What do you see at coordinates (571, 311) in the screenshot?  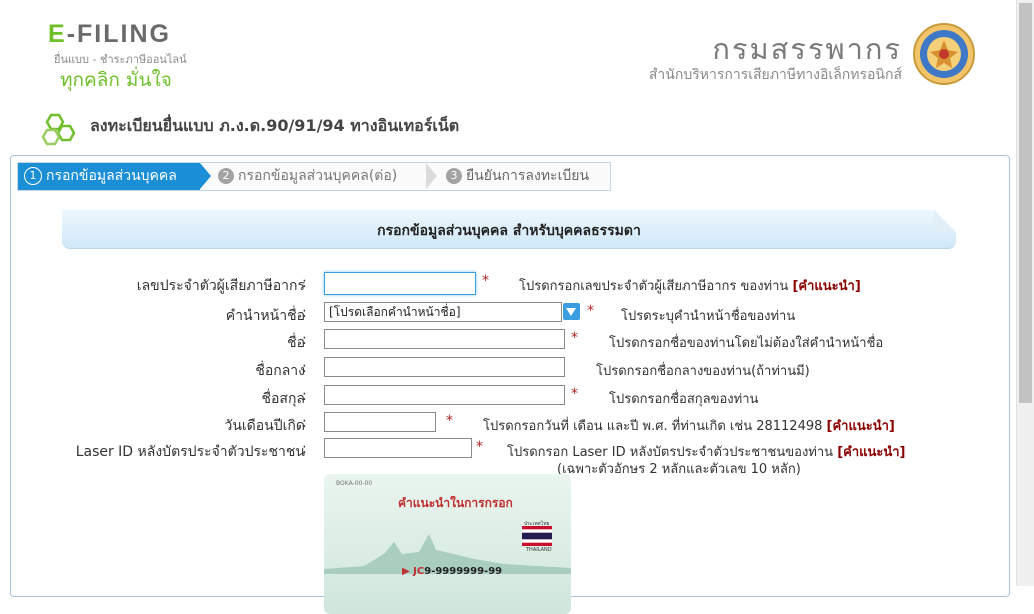 I see `chevron-down-icon` at bounding box center [571, 311].